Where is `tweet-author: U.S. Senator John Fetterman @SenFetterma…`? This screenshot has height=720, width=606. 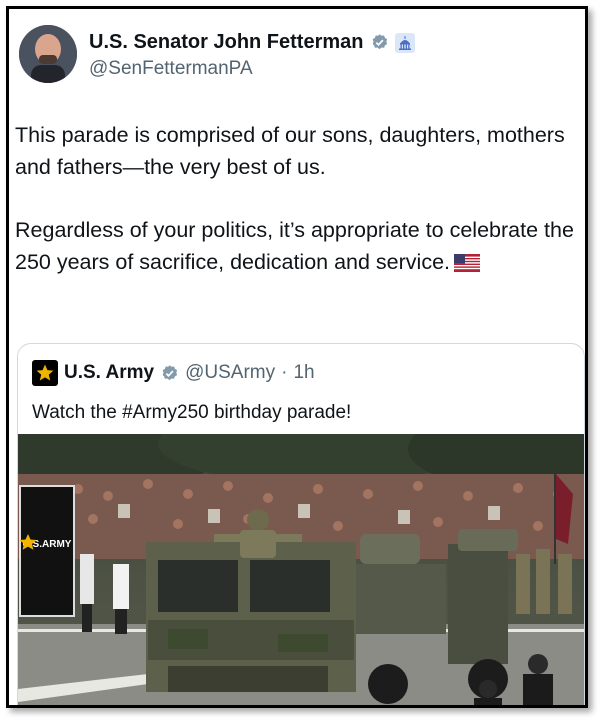
tweet-author: U.S. Senator John Fetterman @SenFetterma… is located at coordinates (252, 55).